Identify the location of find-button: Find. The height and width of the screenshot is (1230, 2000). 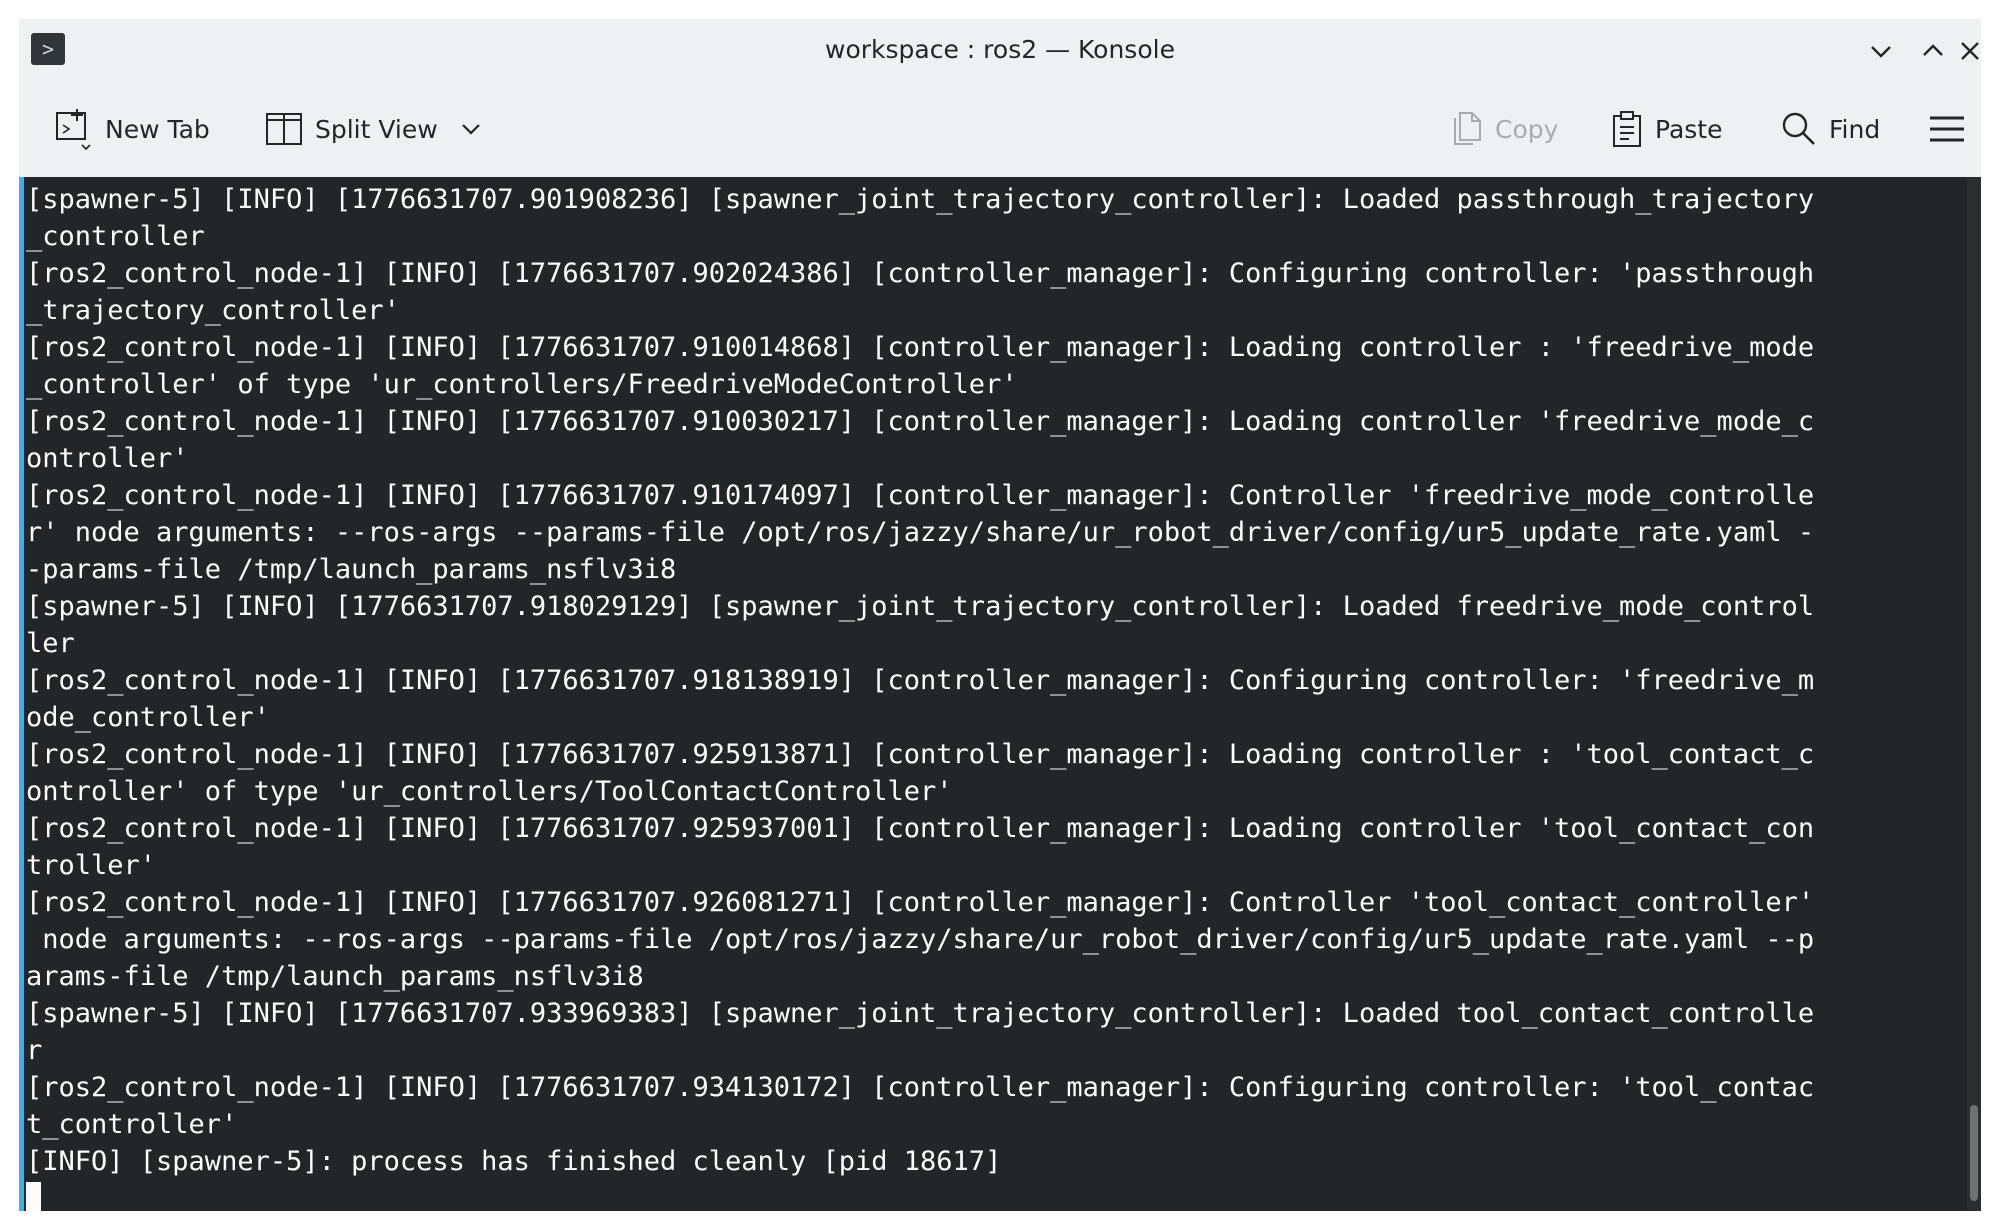
(1830, 129).